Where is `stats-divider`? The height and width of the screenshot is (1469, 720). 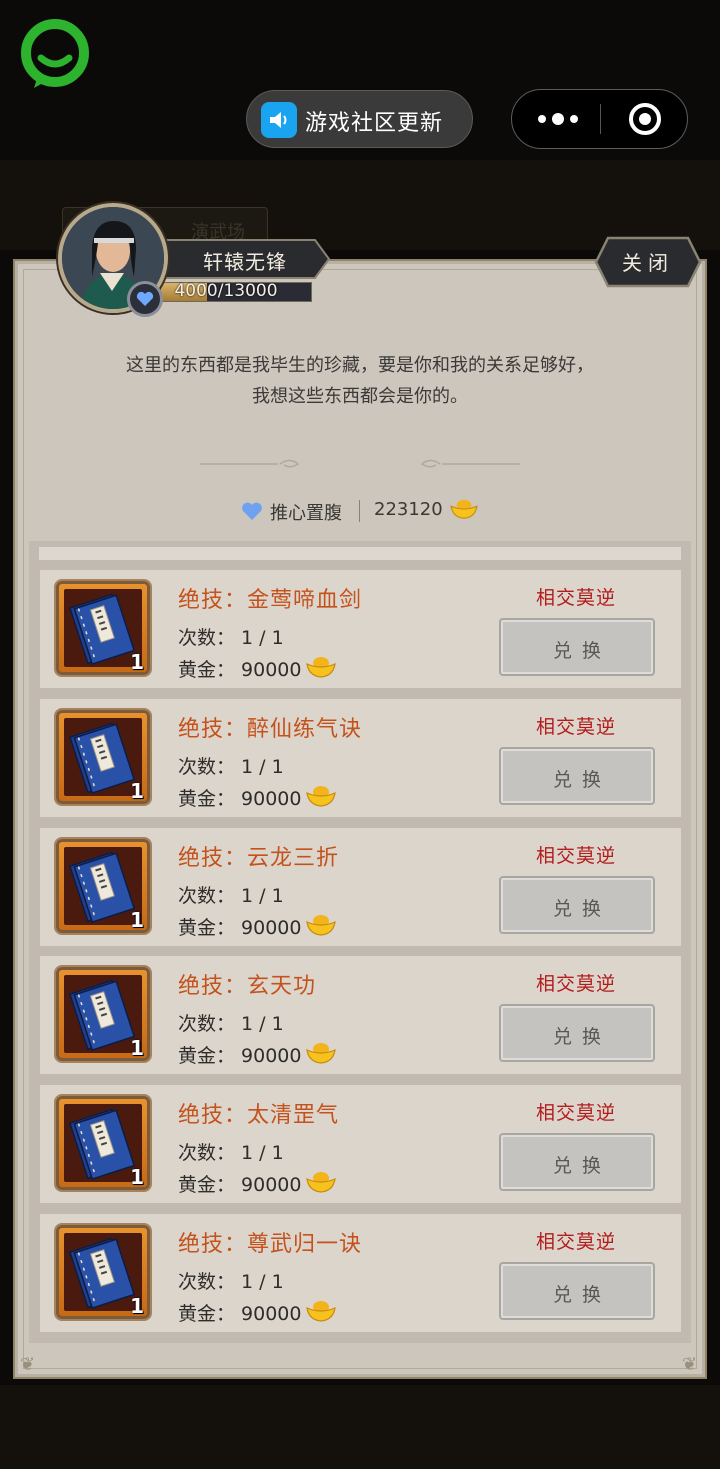 stats-divider is located at coordinates (359, 511).